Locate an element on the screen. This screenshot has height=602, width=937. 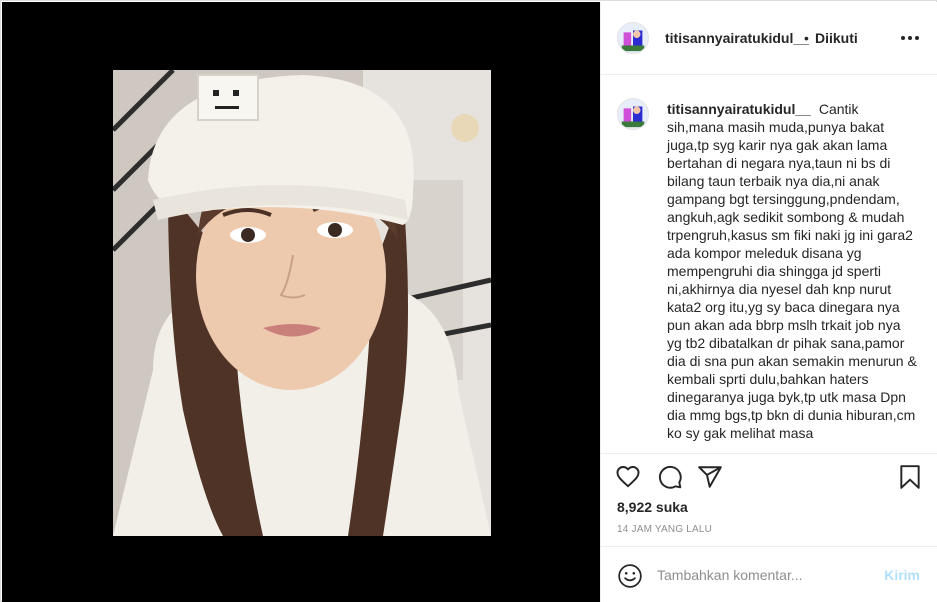
post-header: titisannyairatukidul__ • Diikuti is located at coordinates (769, 38).